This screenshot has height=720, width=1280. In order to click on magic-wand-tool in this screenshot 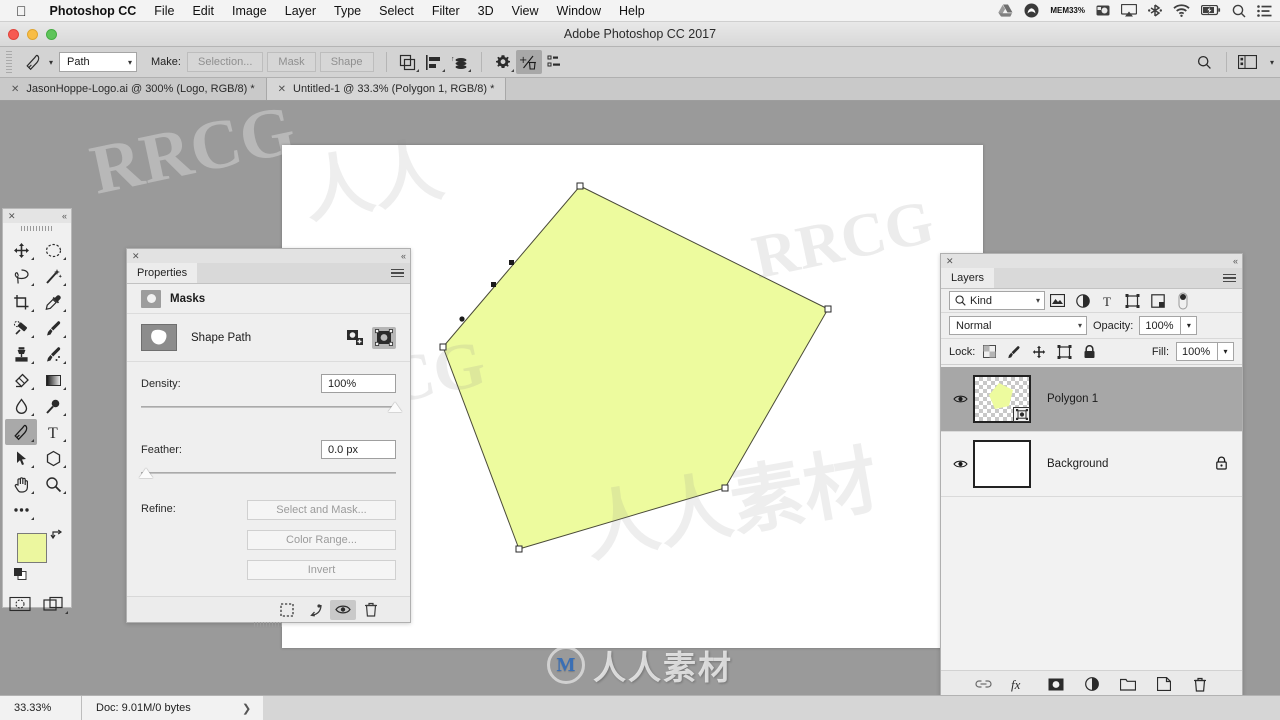, I will do `click(53, 276)`.